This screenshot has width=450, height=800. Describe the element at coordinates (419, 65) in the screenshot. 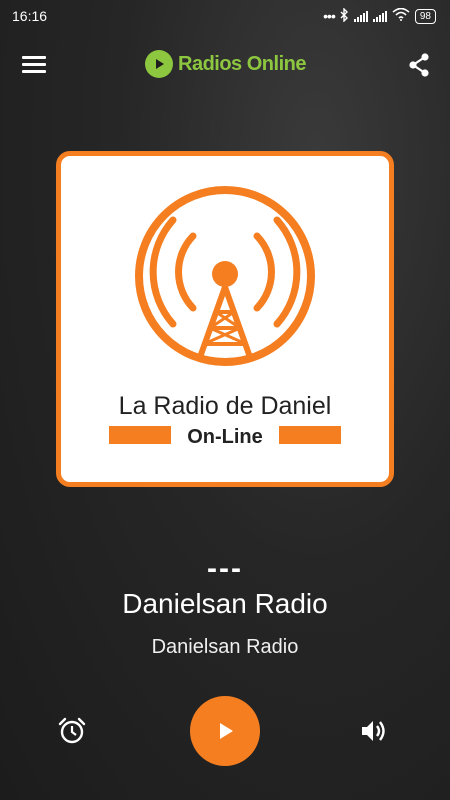

I see `share-icon` at that location.